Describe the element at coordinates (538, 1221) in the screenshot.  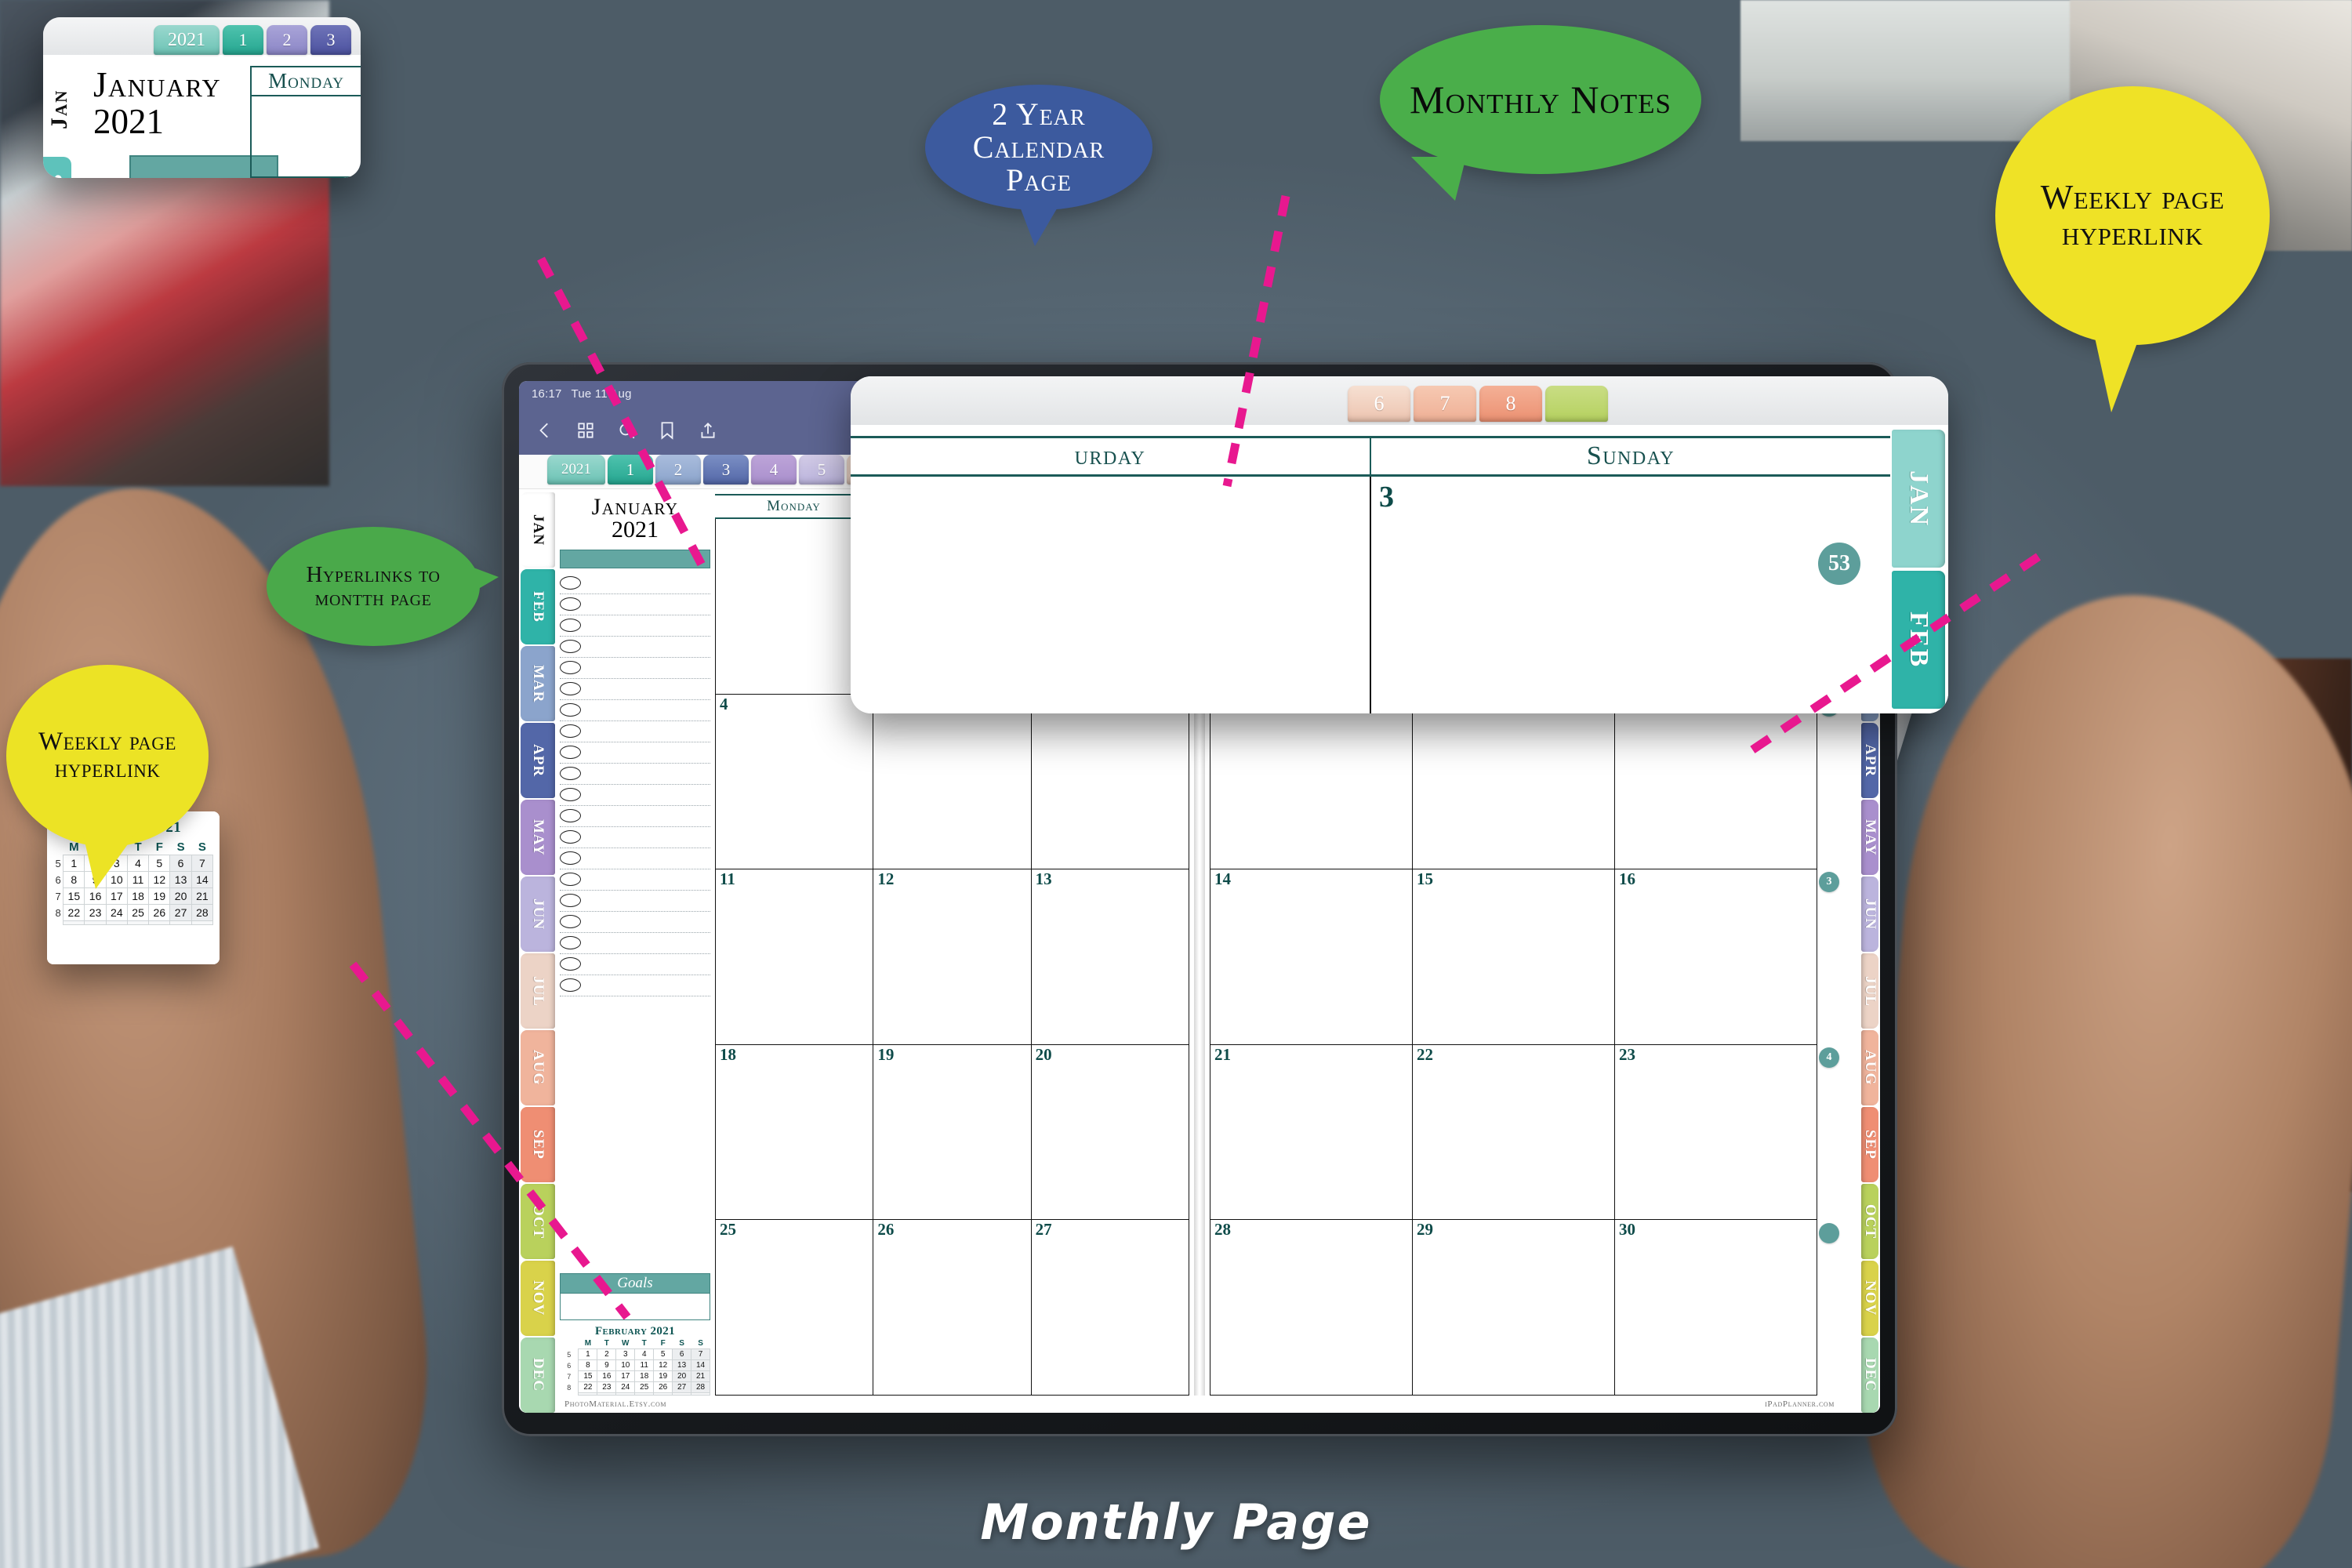
I see `month-tab-oct: OCT` at that location.